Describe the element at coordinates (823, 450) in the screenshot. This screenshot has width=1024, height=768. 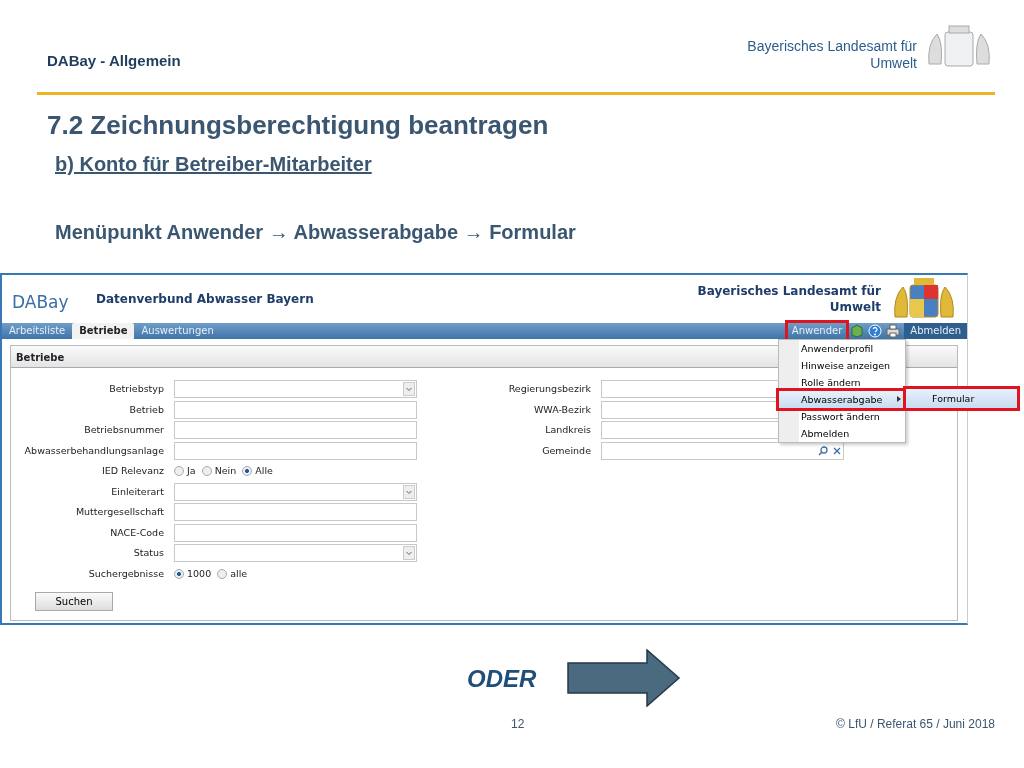
I see `search-icon` at that location.